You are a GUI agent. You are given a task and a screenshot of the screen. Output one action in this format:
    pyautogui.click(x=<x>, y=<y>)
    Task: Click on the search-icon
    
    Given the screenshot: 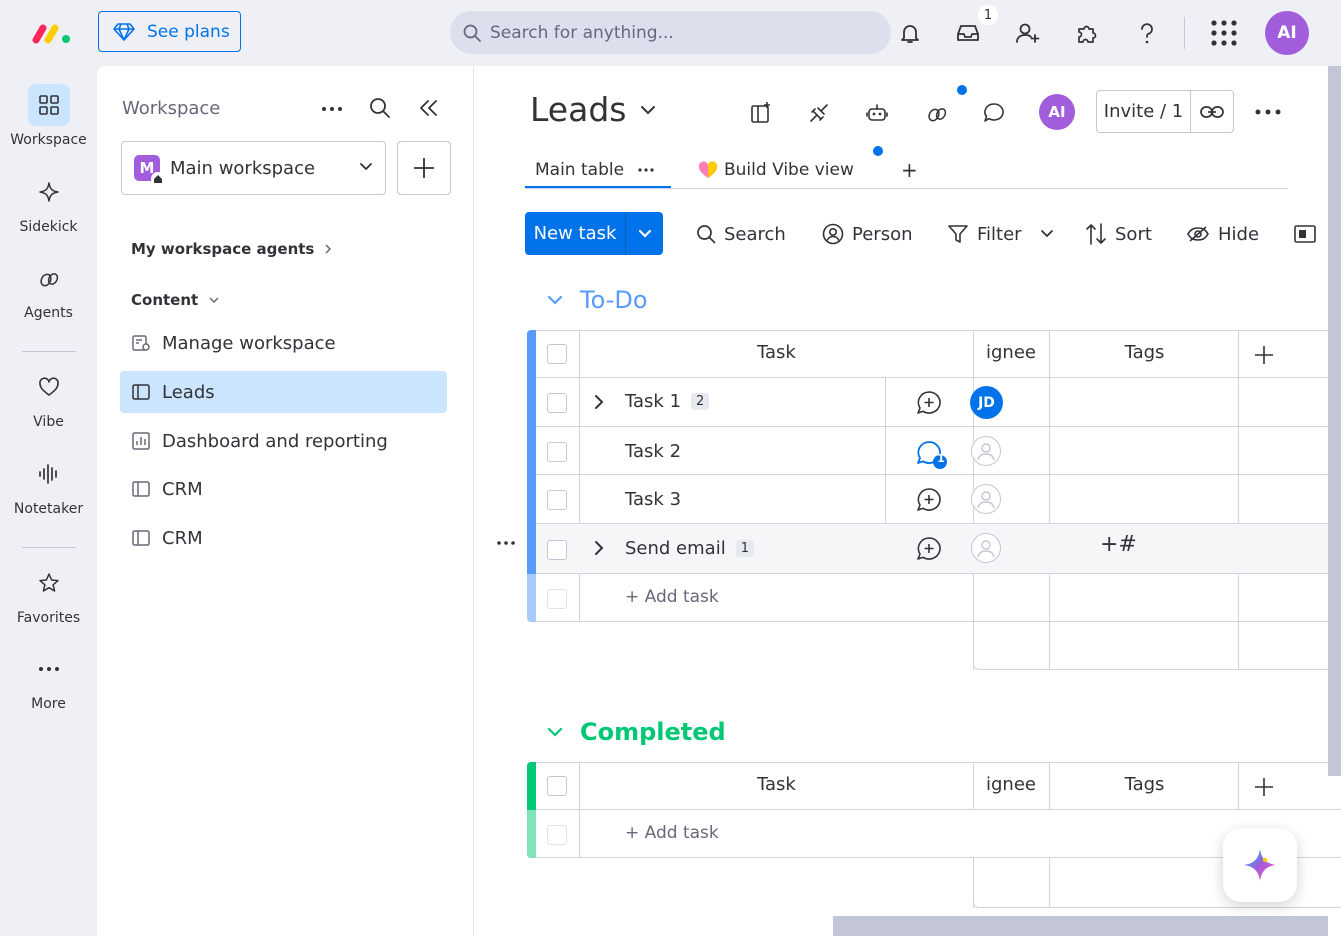 What is the action you would take?
    pyautogui.click(x=380, y=108)
    